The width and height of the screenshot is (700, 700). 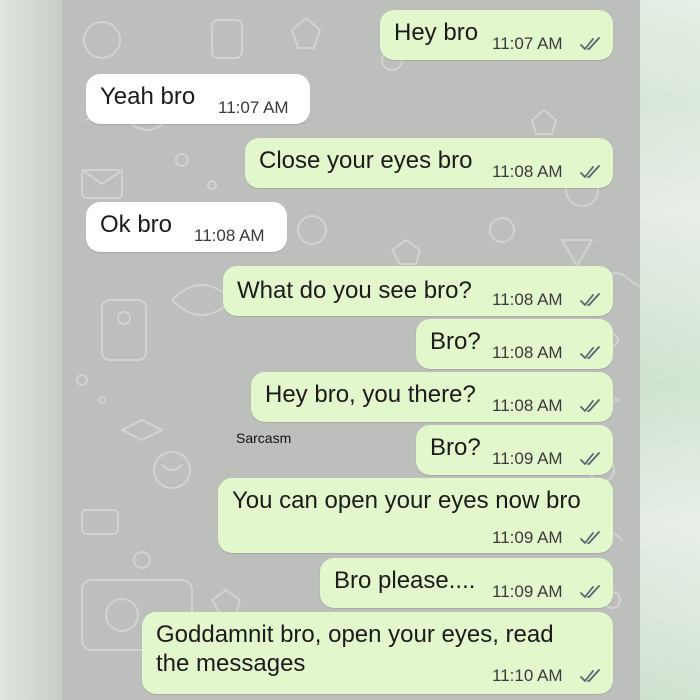 What do you see at coordinates (415, 515) in the screenshot?
I see `message-bubble-outgoing: You can open your eyes now bro 11:09 AM` at bounding box center [415, 515].